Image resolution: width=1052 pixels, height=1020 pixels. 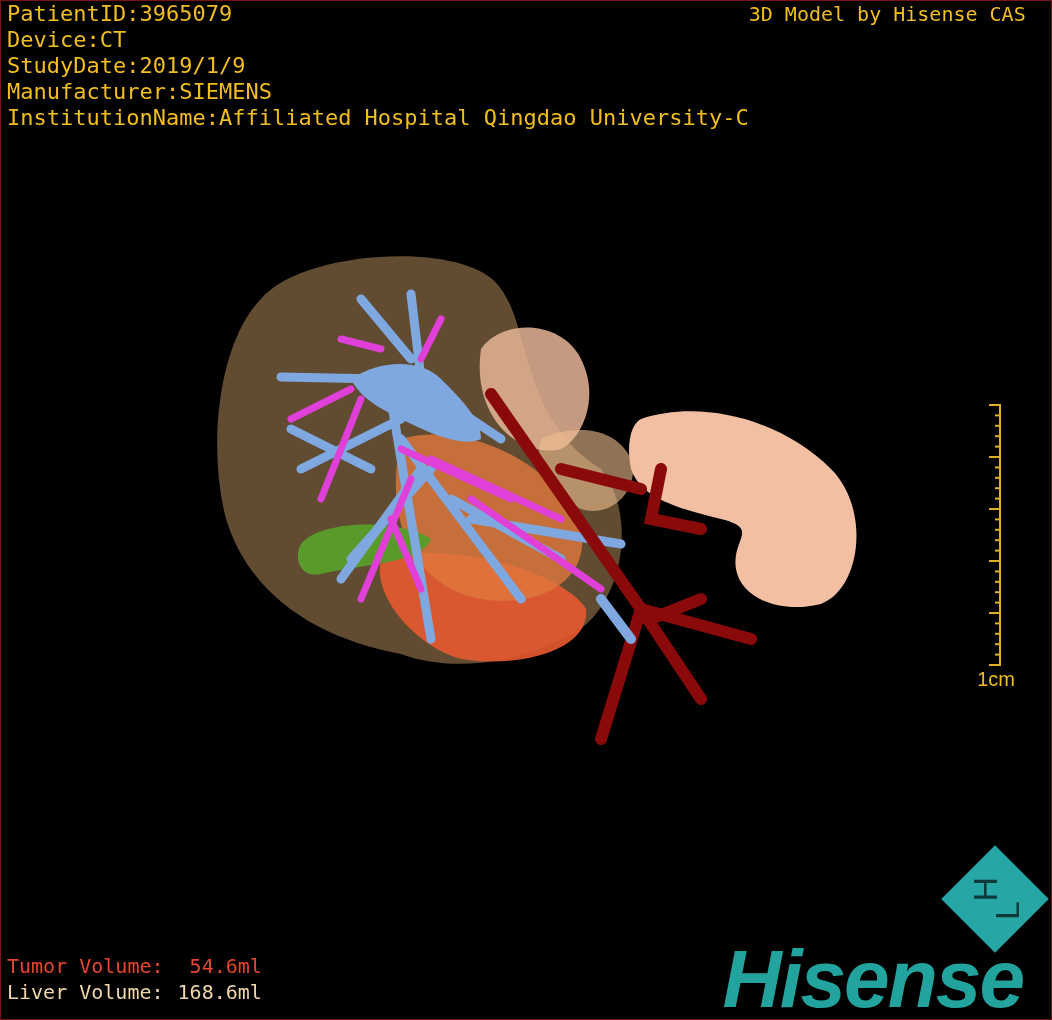 I want to click on patient-info-text: StudyDate:2019/1/9, so click(x=127, y=66).